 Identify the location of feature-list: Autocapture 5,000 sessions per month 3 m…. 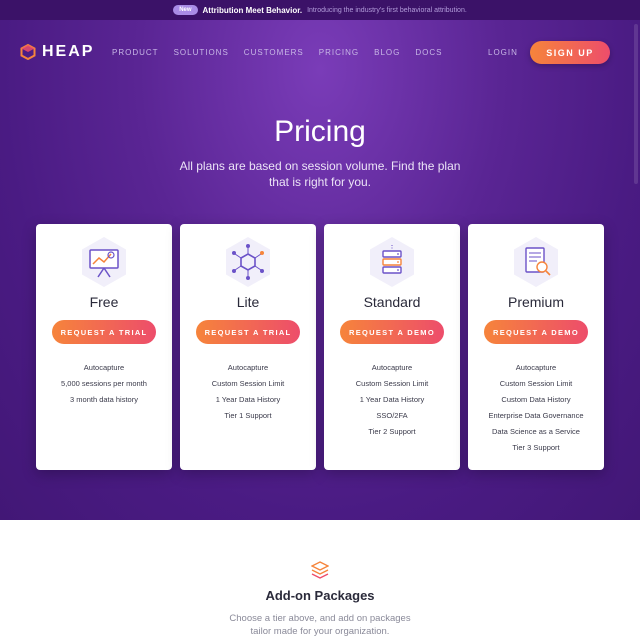
(104, 387).